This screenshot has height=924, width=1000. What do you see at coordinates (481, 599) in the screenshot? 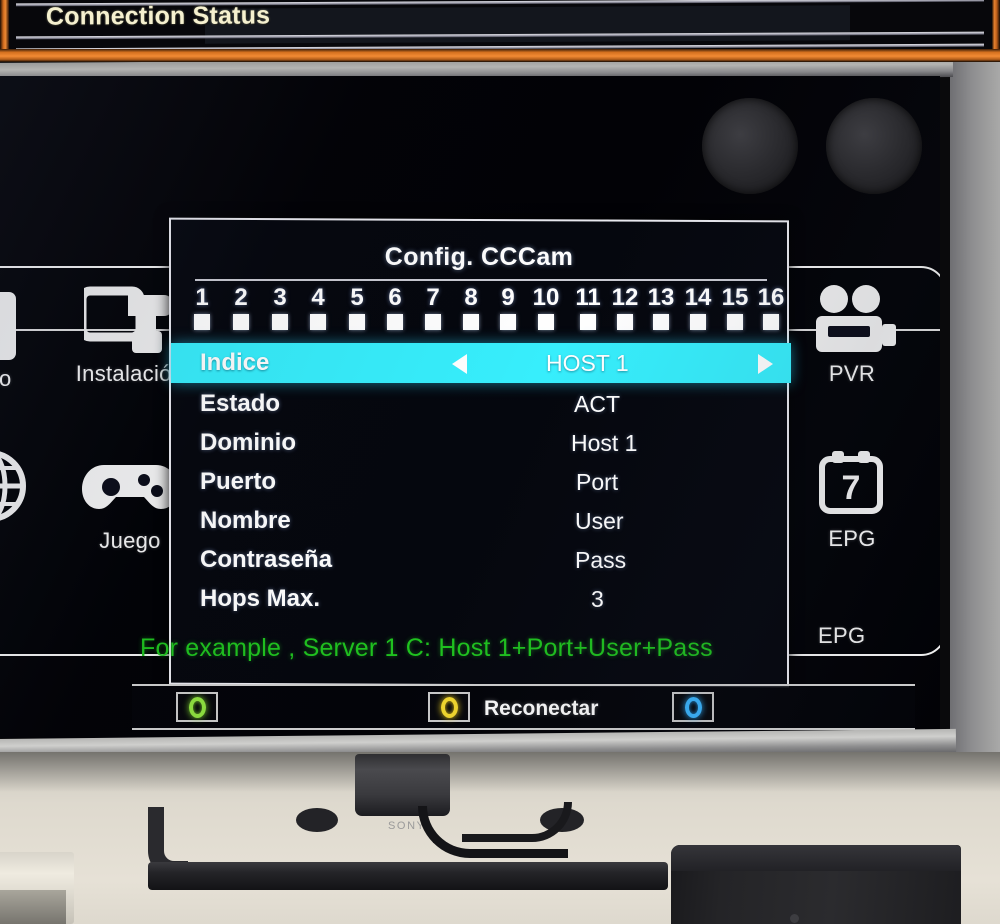
I see `row-hops-max: Hops Max. 3` at bounding box center [481, 599].